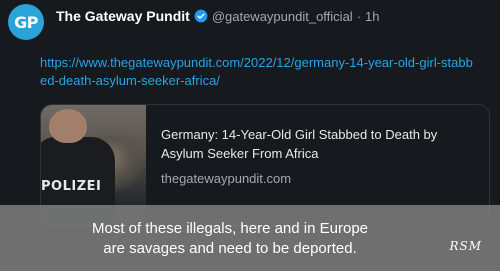  I want to click on avatar: GP, so click(26, 22).